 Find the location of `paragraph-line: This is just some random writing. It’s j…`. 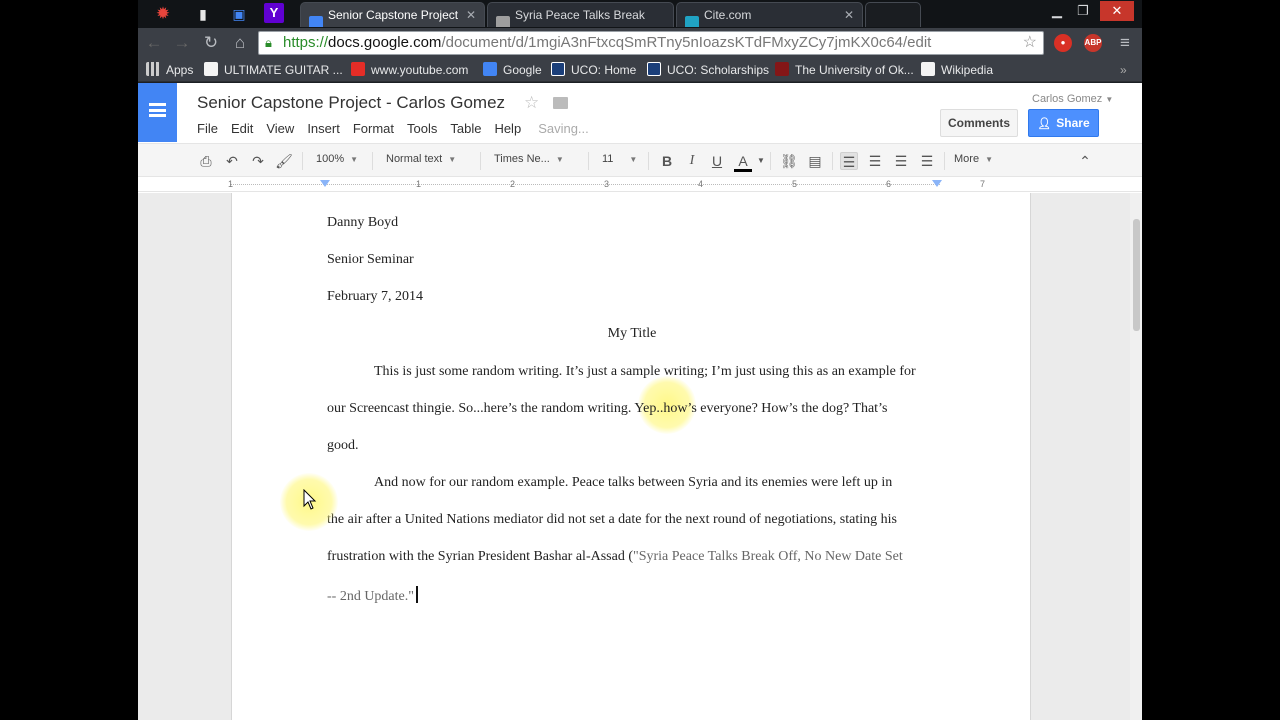

paragraph-line: This is just some random writing. It’s j… is located at coordinates (645, 371).